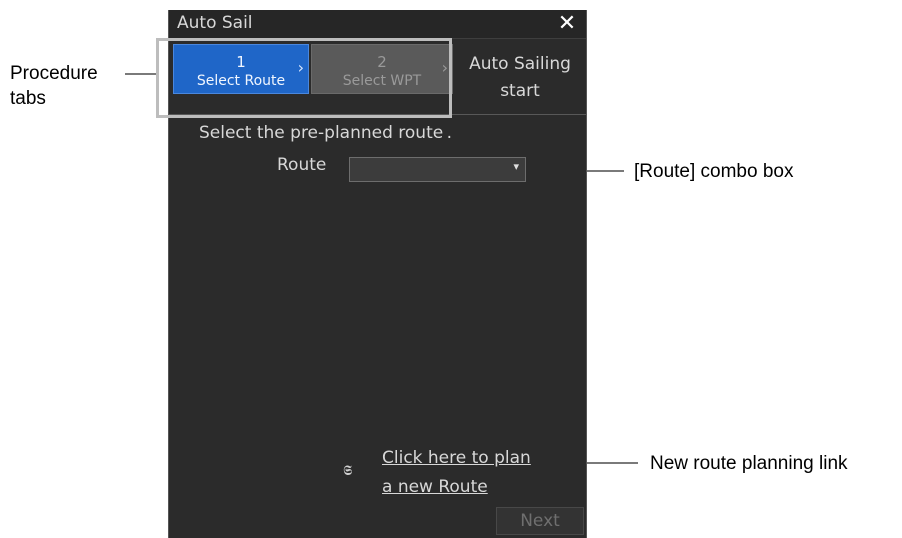  I want to click on tab-label-line-2: start, so click(520, 91).